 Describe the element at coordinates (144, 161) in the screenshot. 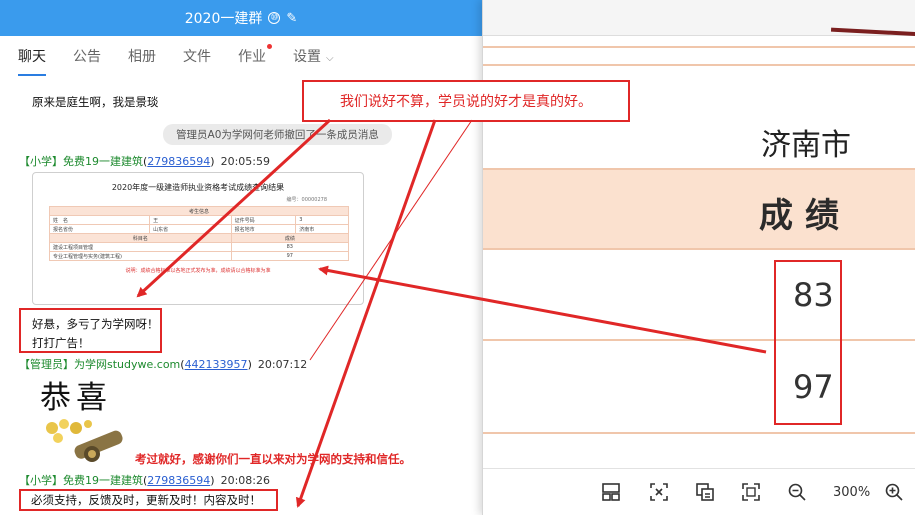

I see `message-header: 【小学】免费19一建建筑(279836594) 20:05:59` at that location.